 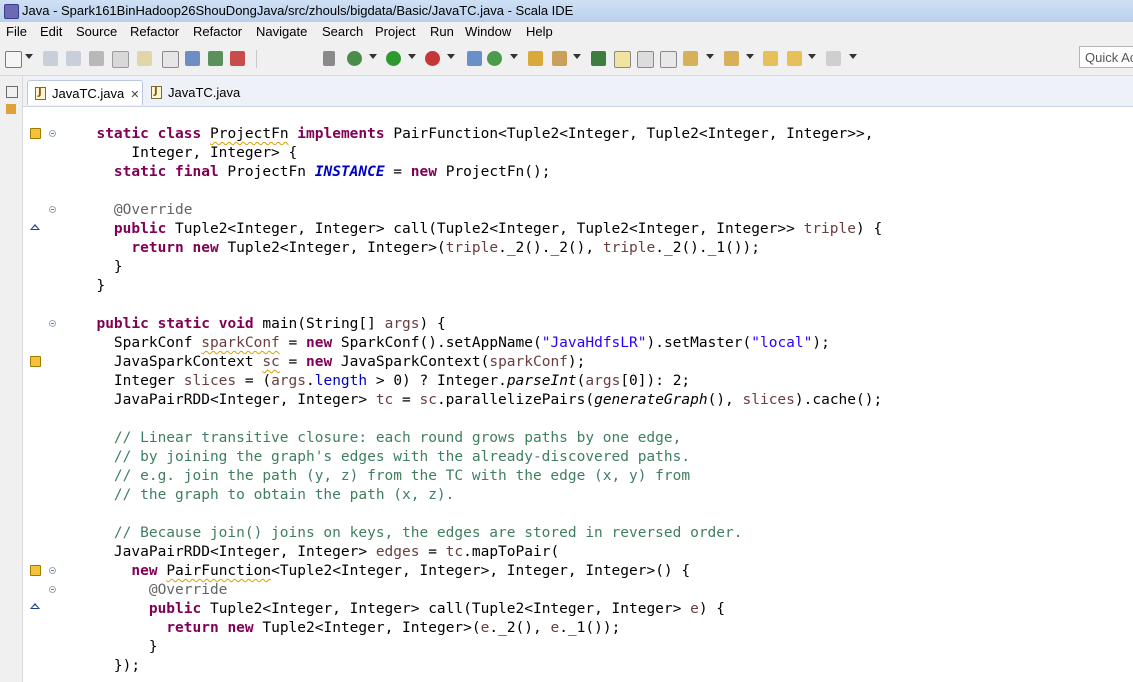 What do you see at coordinates (281, 31) in the screenshot?
I see `menu-navigate: Navigate` at bounding box center [281, 31].